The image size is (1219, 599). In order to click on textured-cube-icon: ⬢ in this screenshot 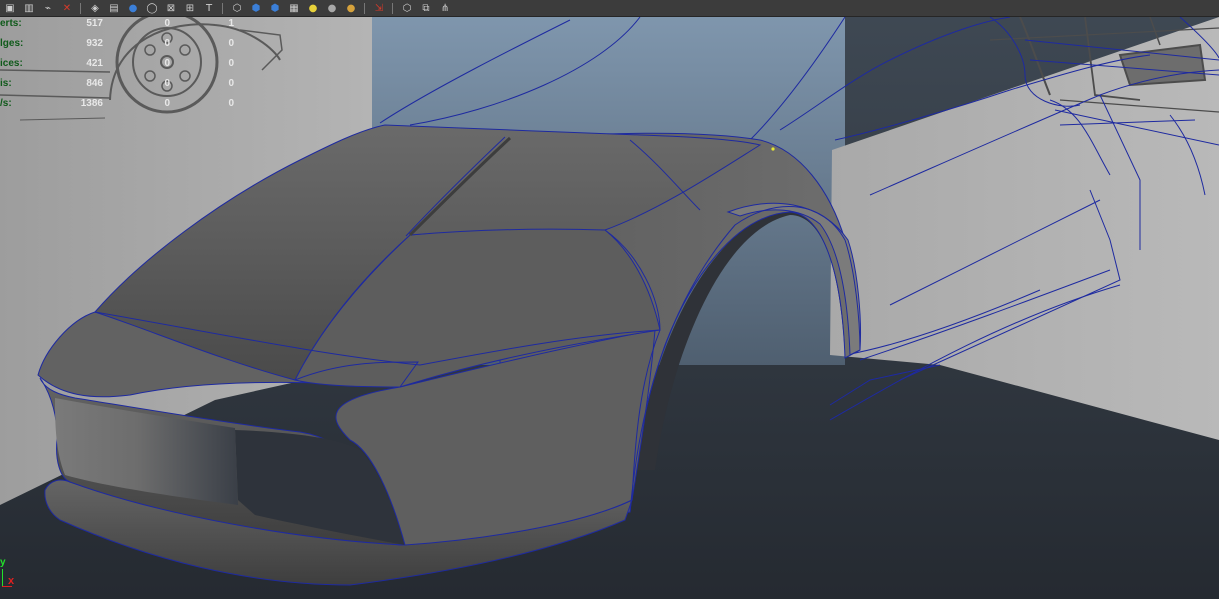, I will do `click(275, 8)`.